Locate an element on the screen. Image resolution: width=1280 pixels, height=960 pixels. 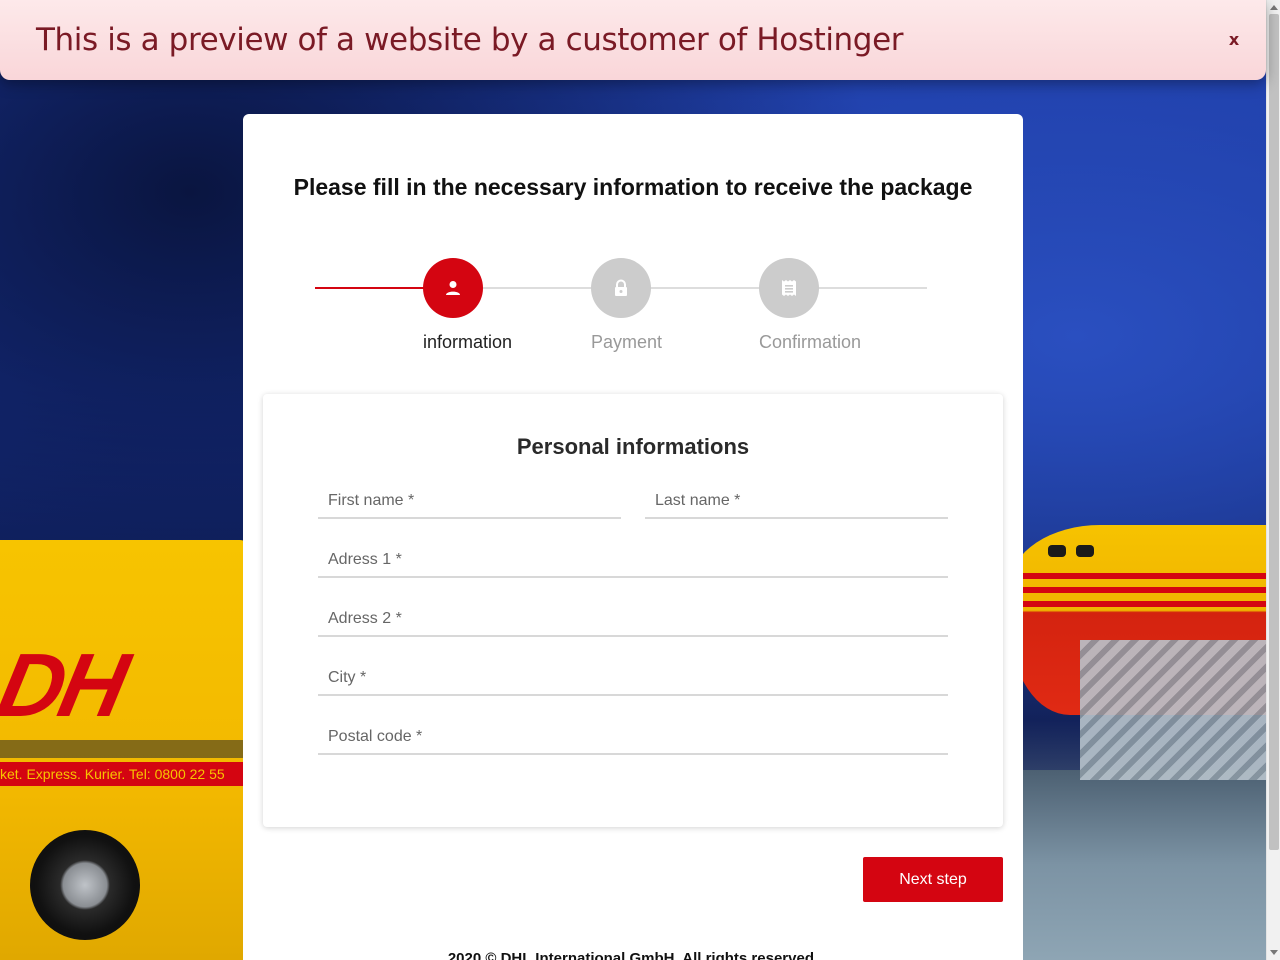
address1-field is located at coordinates (633, 561).